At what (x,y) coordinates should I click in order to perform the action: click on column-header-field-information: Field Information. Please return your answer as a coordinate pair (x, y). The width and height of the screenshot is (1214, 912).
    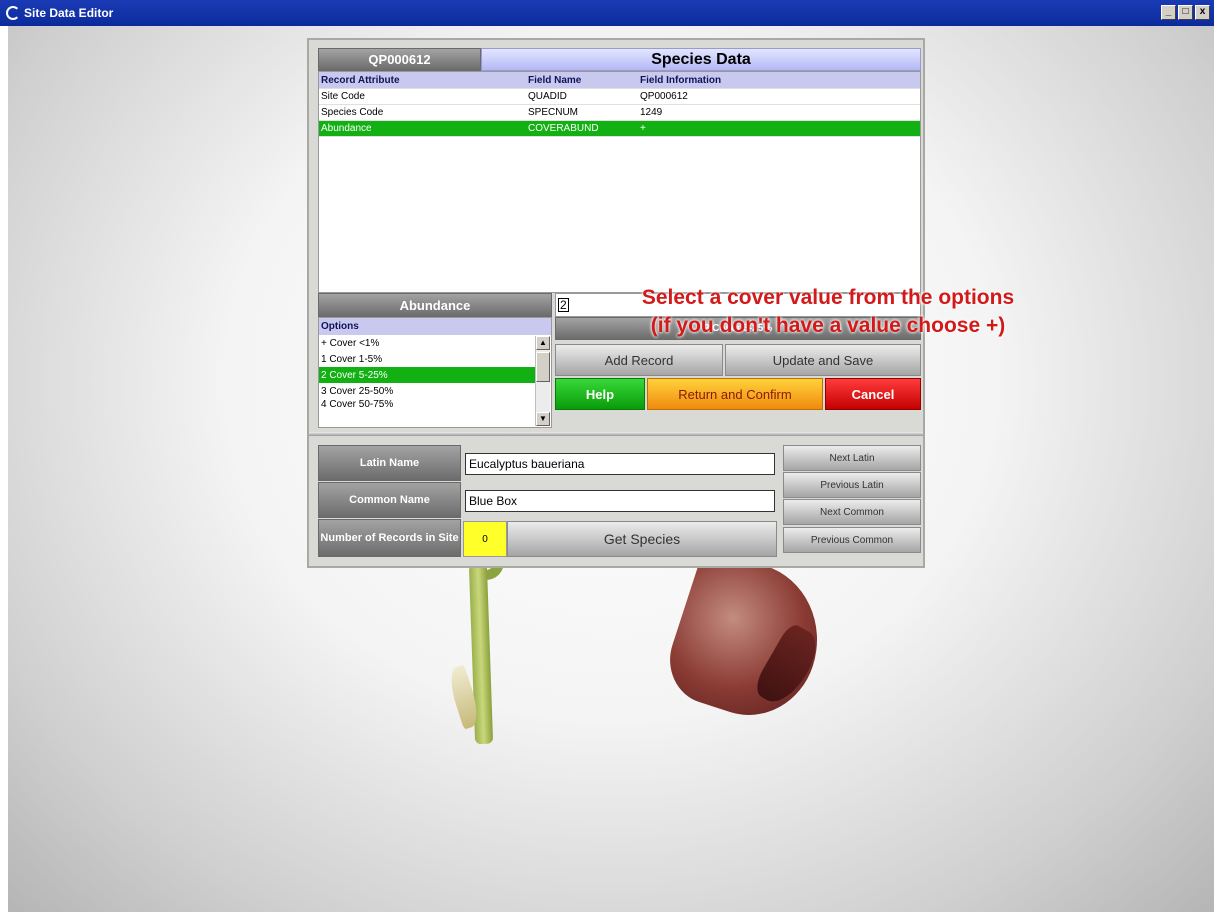
    Looking at the image, I should click on (681, 80).